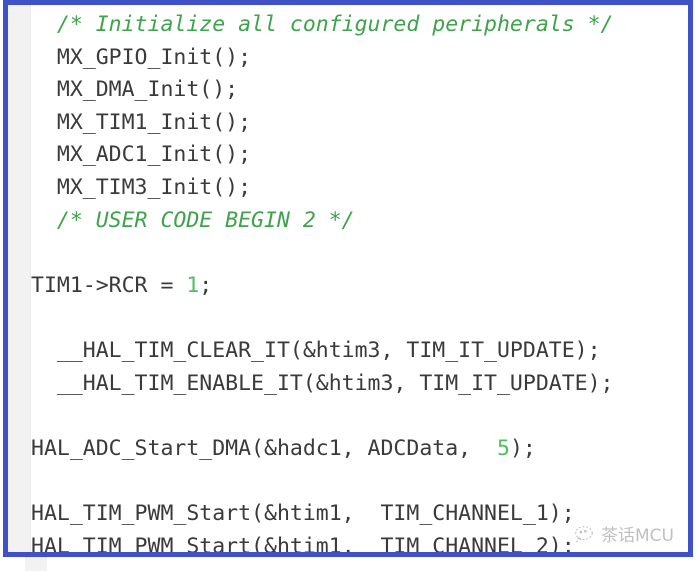  Describe the element at coordinates (109, 285) in the screenshot. I see `code-text: TIM1->RCR =` at that location.